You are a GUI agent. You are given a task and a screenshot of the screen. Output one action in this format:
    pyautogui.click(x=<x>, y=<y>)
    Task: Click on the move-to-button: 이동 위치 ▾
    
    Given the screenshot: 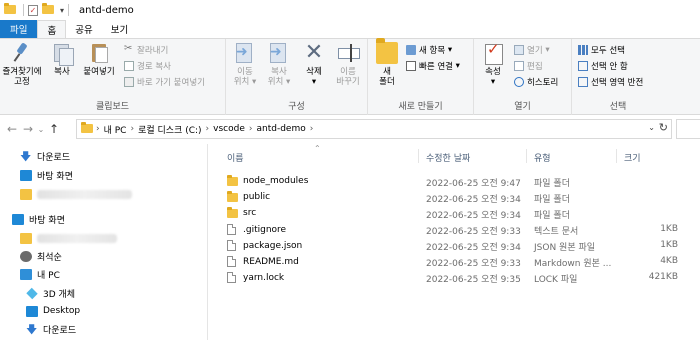 What is the action you would take?
    pyautogui.click(x=245, y=64)
    